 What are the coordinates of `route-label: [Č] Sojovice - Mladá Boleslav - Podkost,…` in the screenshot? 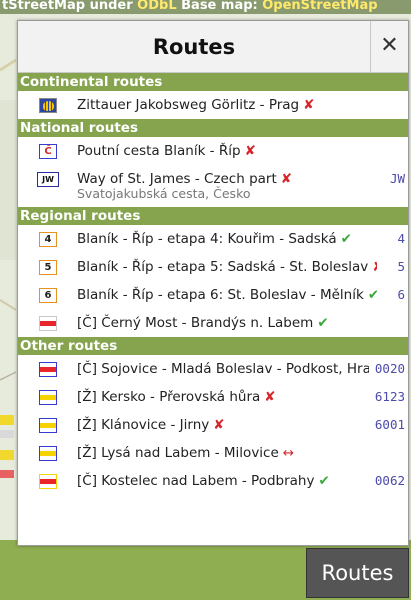 It's located at (223, 369).